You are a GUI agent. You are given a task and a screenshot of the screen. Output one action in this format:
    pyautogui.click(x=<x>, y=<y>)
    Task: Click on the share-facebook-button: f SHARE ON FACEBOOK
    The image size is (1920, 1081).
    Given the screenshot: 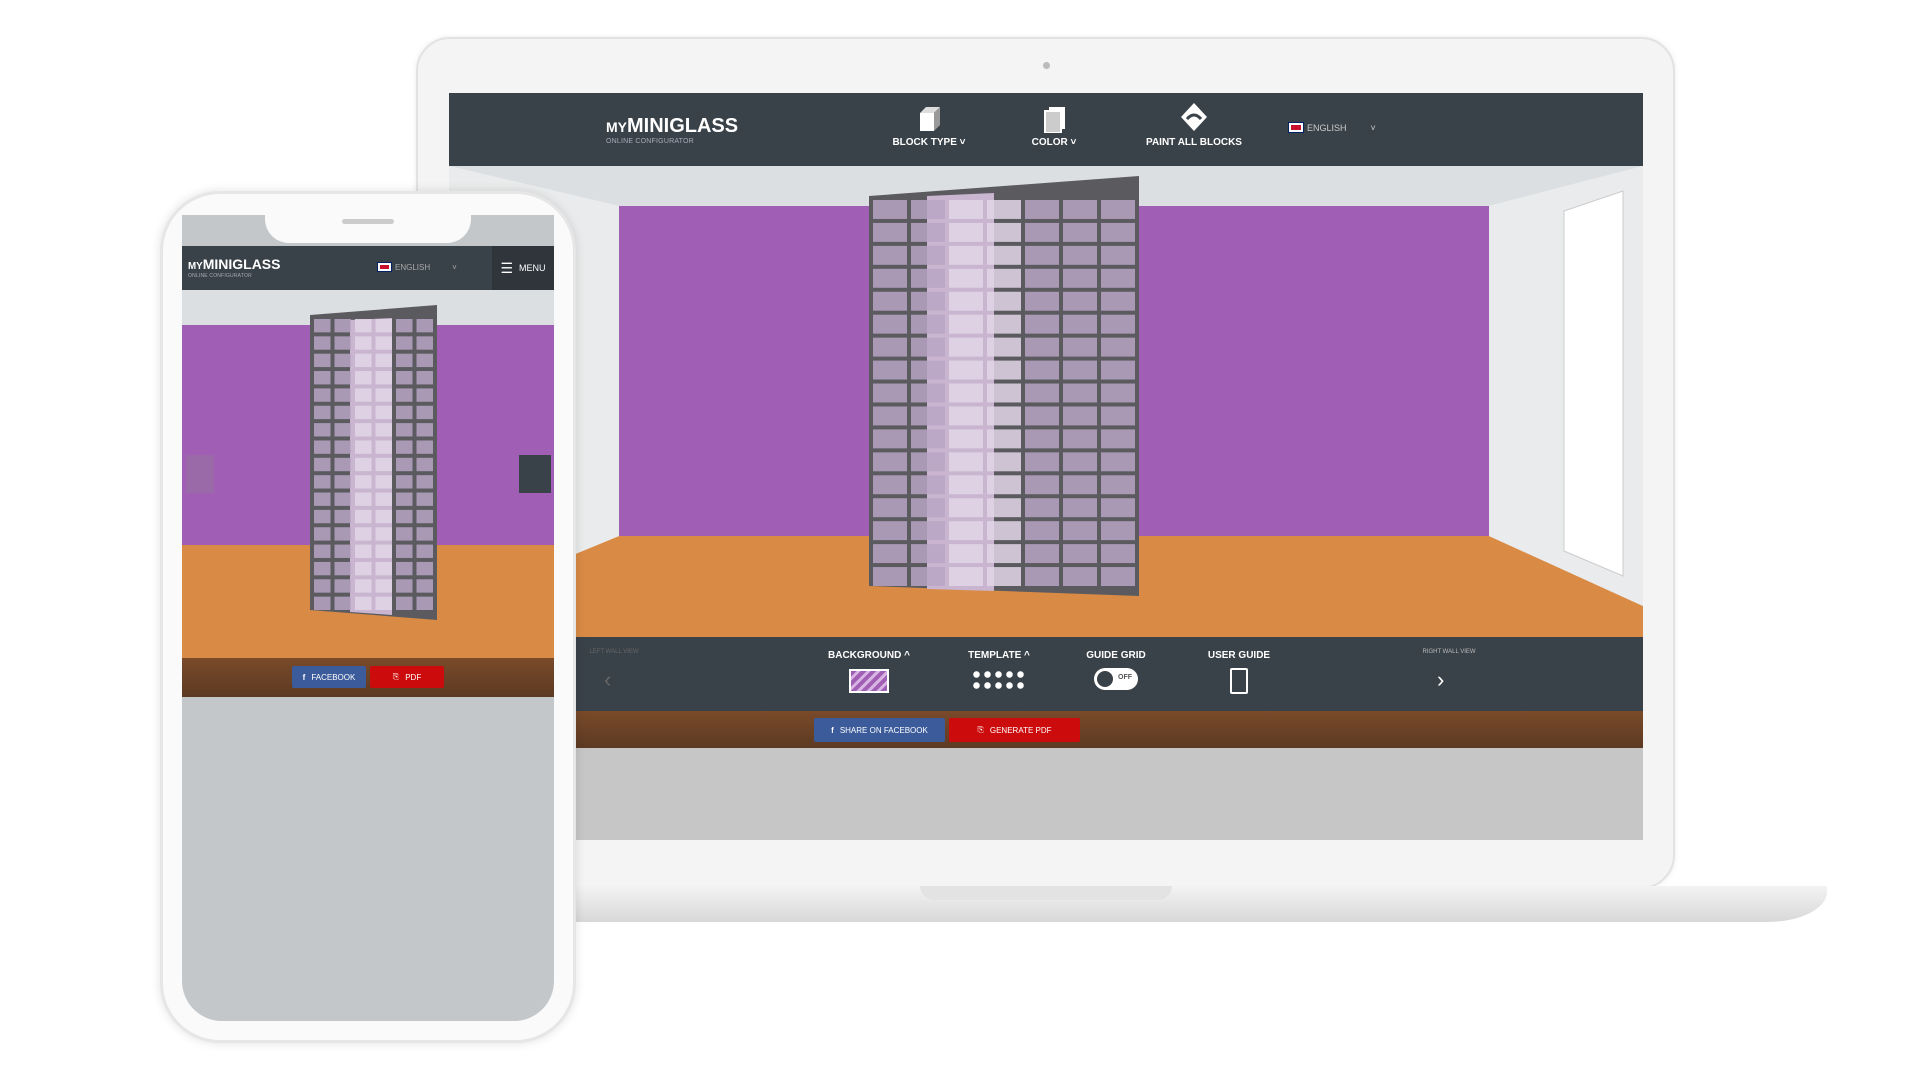 What is the action you would take?
    pyautogui.click(x=879, y=730)
    